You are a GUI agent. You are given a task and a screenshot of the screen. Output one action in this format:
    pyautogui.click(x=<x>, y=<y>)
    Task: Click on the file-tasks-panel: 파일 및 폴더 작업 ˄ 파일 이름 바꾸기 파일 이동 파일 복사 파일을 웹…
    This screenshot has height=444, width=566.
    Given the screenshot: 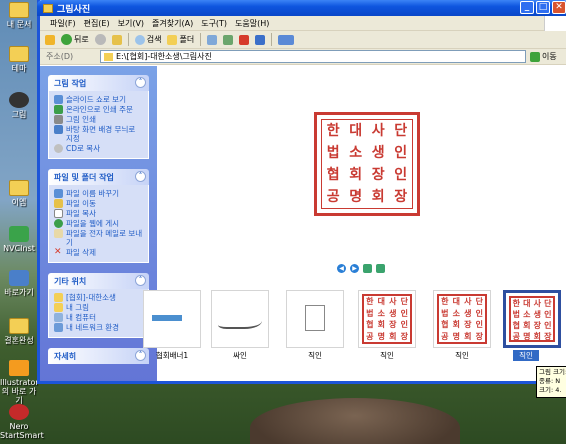 What is the action you would take?
    pyautogui.click(x=98, y=216)
    